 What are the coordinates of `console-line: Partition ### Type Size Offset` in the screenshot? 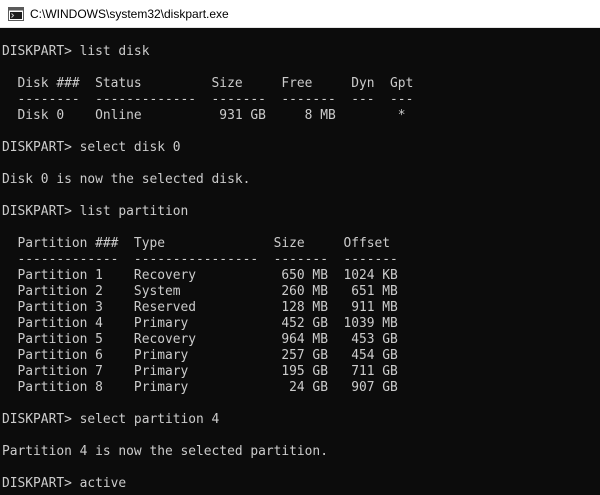 It's located at (196, 243).